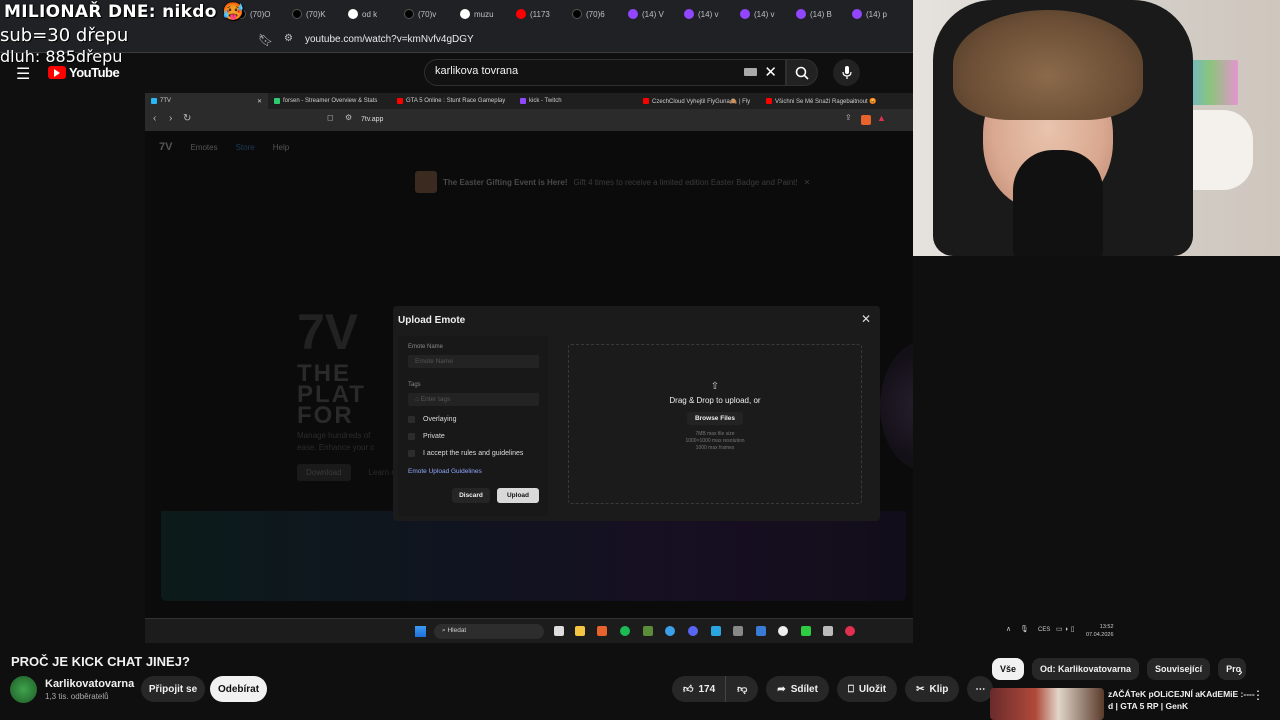  What do you see at coordinates (187, 118) in the screenshot?
I see `reload-icon: ↻` at bounding box center [187, 118].